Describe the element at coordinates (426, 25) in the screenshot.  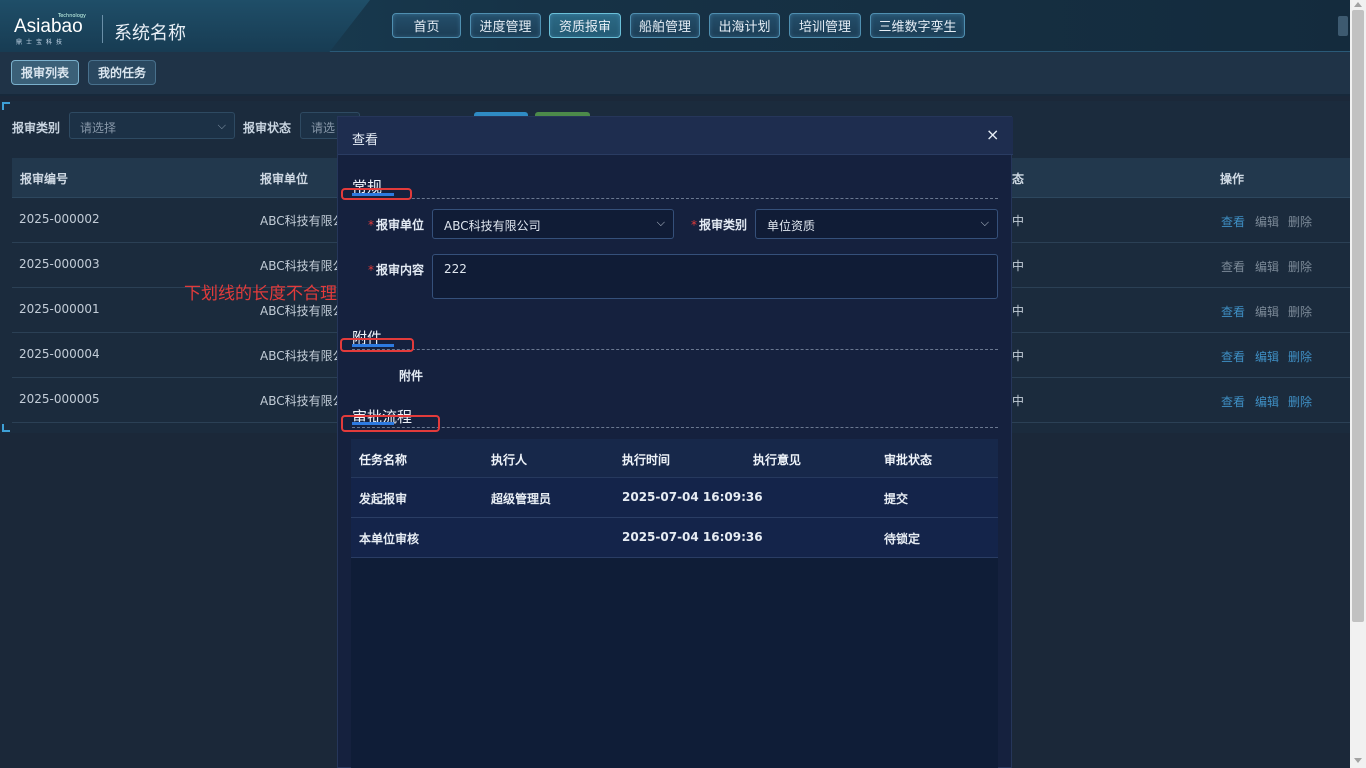
I see `nav-home: 首页` at that location.